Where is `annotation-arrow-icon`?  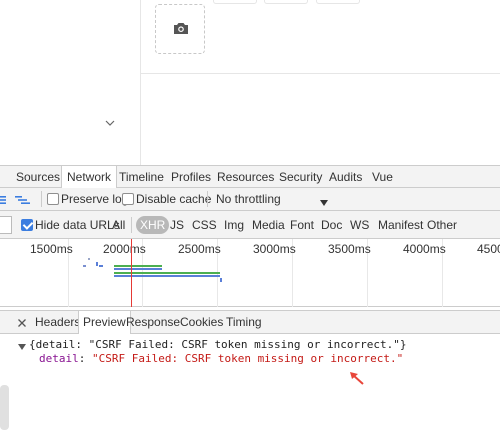 annotation-arrow-icon is located at coordinates (357, 379).